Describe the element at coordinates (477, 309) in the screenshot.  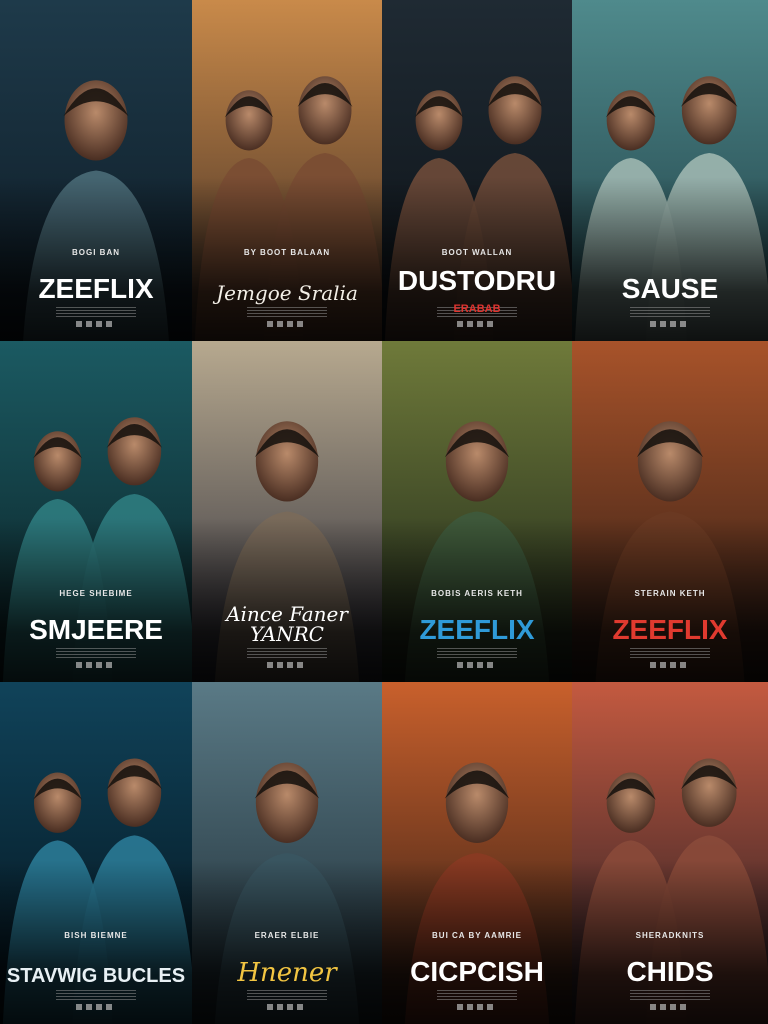
I see `poster-subtitle: ERABAB` at that location.